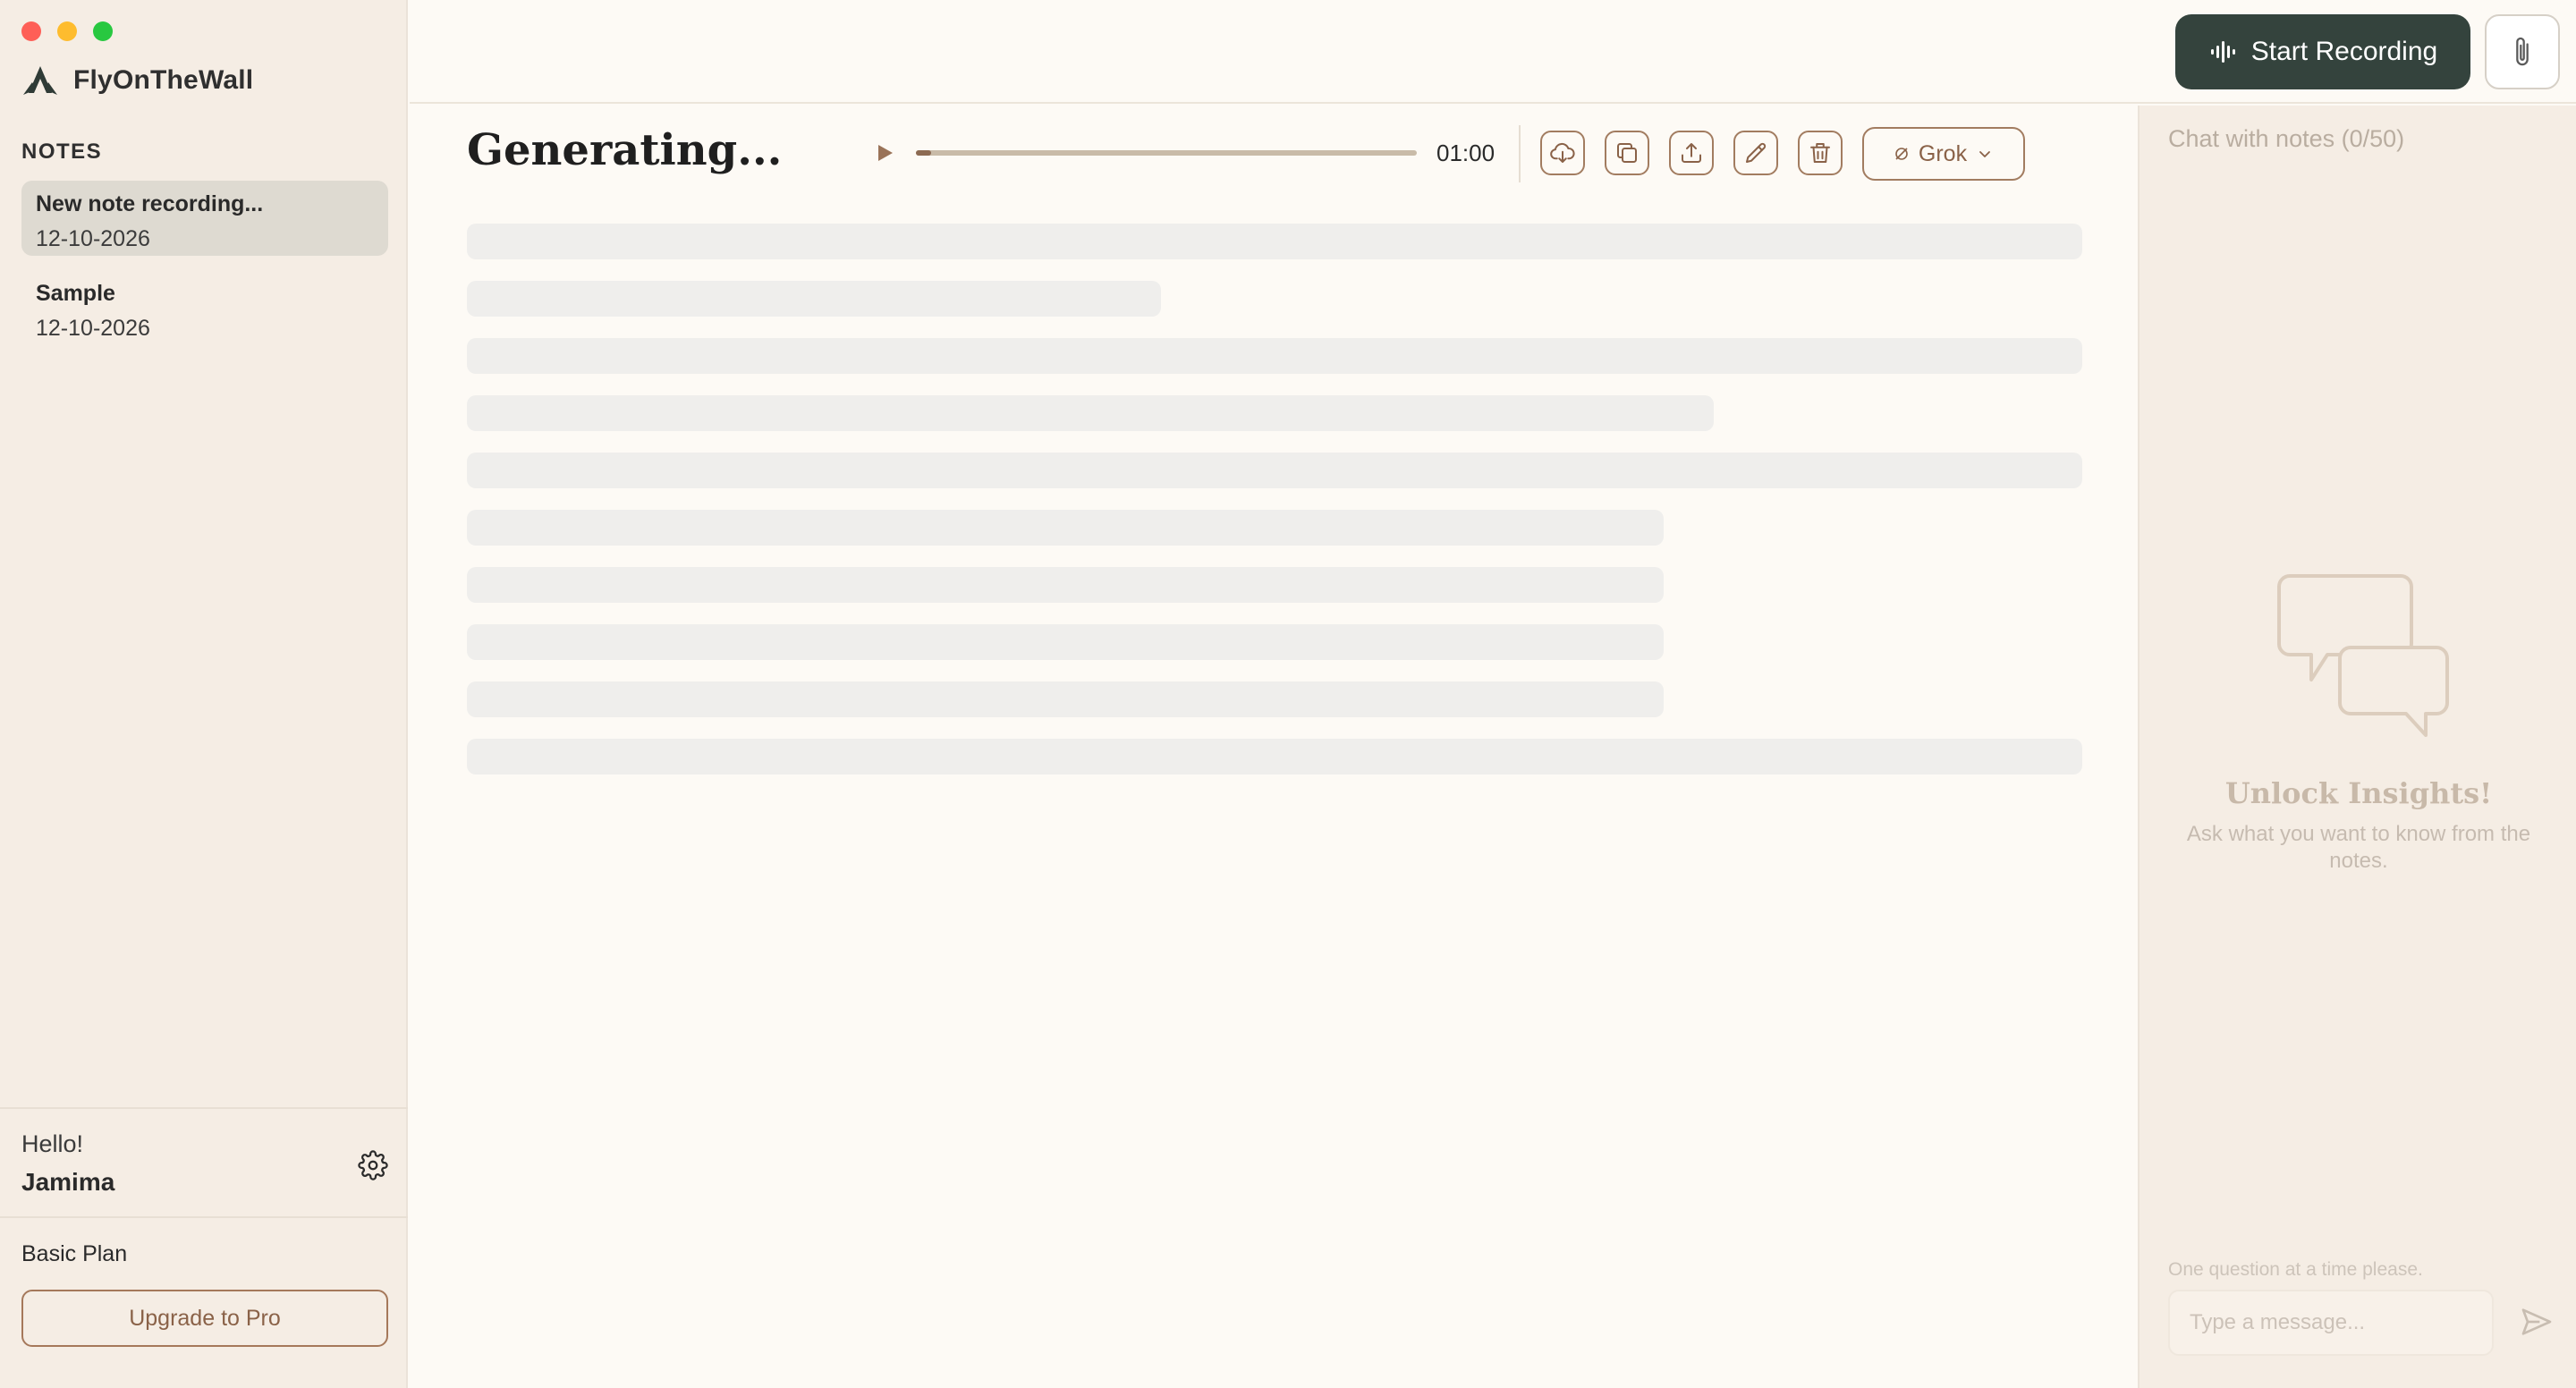 Image resolution: width=2576 pixels, height=1388 pixels. Describe the element at coordinates (103, 31) in the screenshot. I see `zoom-window-button` at that location.